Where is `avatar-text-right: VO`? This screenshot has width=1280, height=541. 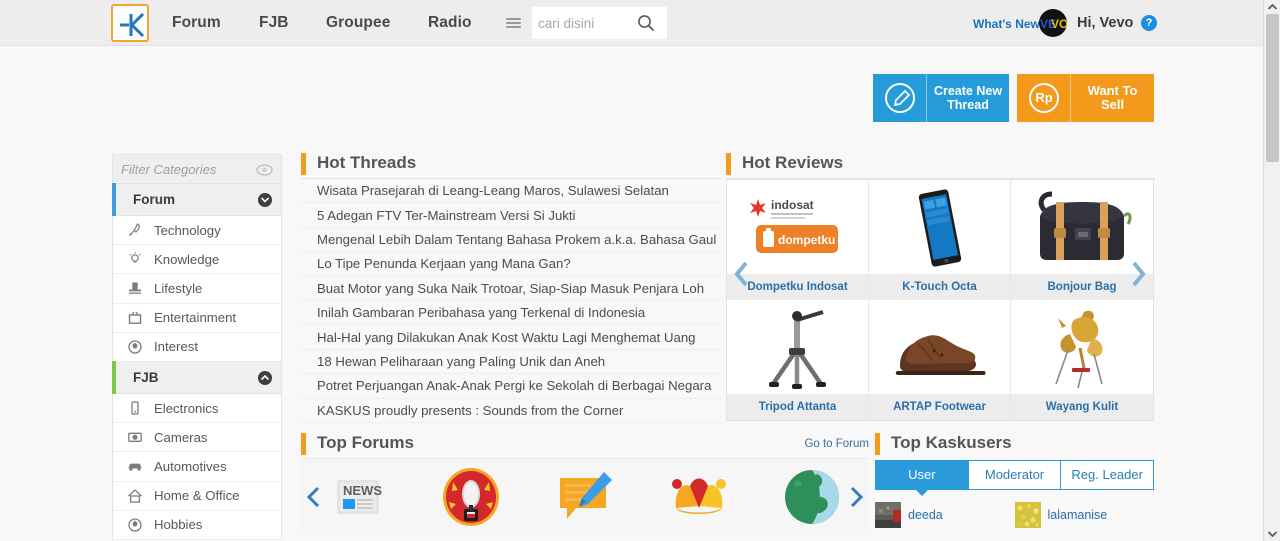 avatar-text-right: VO is located at coordinates (1059, 24).